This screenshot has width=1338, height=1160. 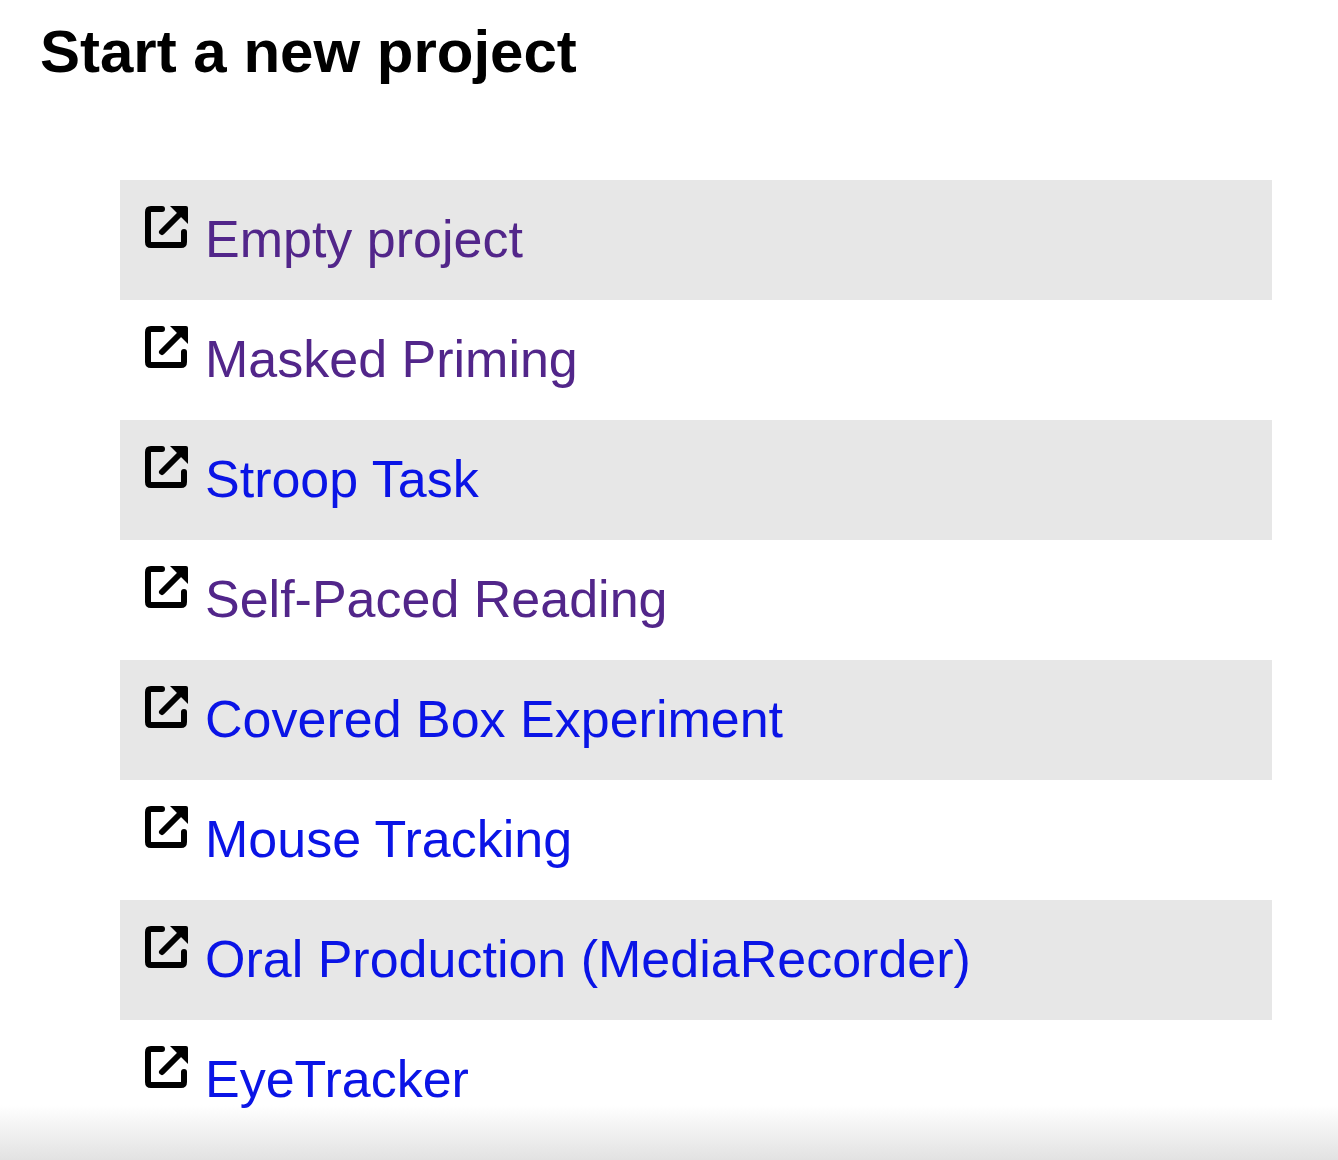 I want to click on project-link: EyeTracker, so click(x=307, y=1077).